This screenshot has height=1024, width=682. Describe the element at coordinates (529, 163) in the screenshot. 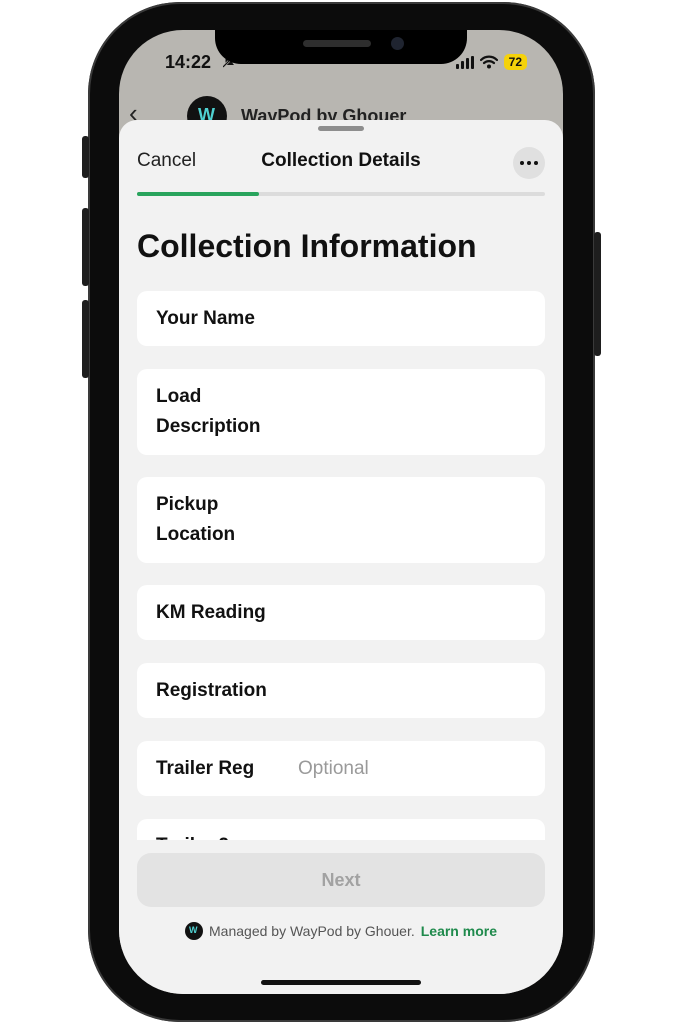

I see `more-options-button` at that location.